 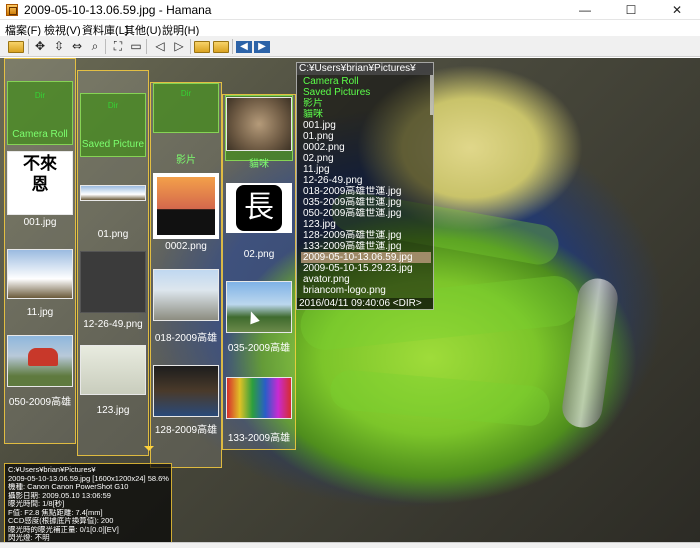 What do you see at coordinates (631, 10) in the screenshot?
I see `maximize-button: ☐` at bounding box center [631, 10].